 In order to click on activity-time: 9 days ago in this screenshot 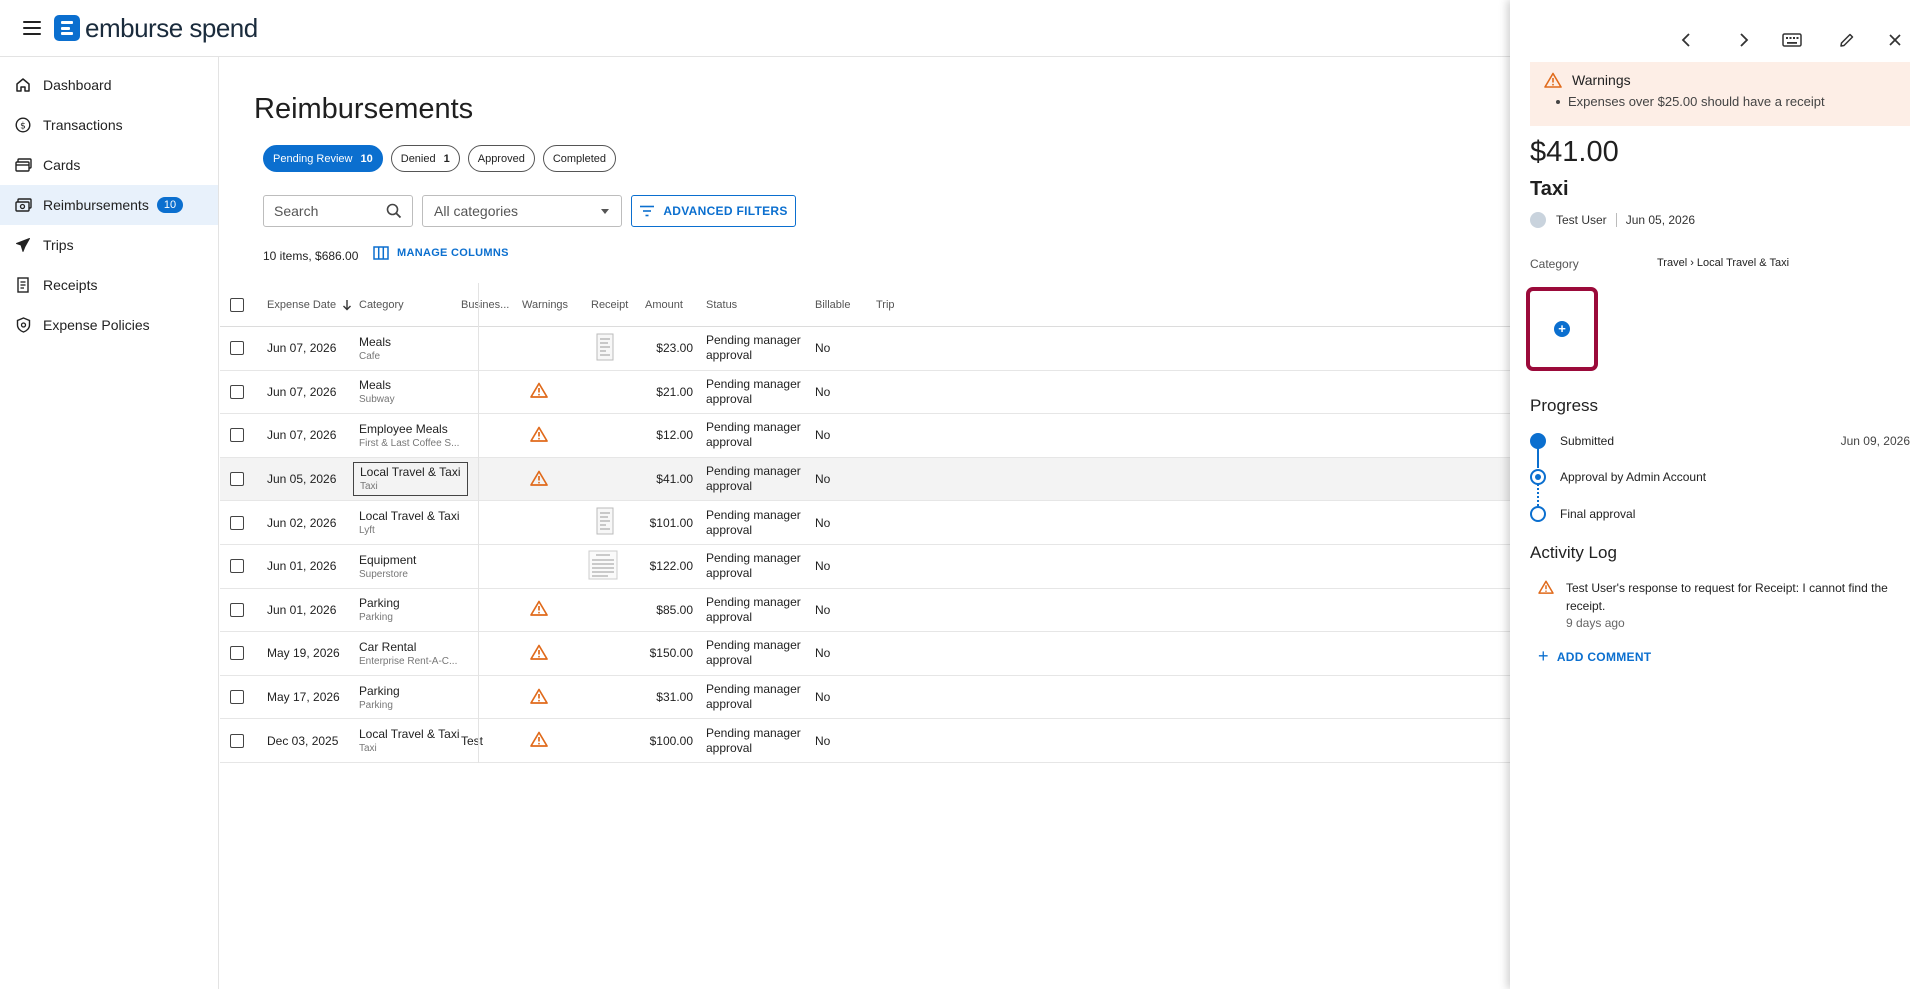, I will do `click(1595, 623)`.